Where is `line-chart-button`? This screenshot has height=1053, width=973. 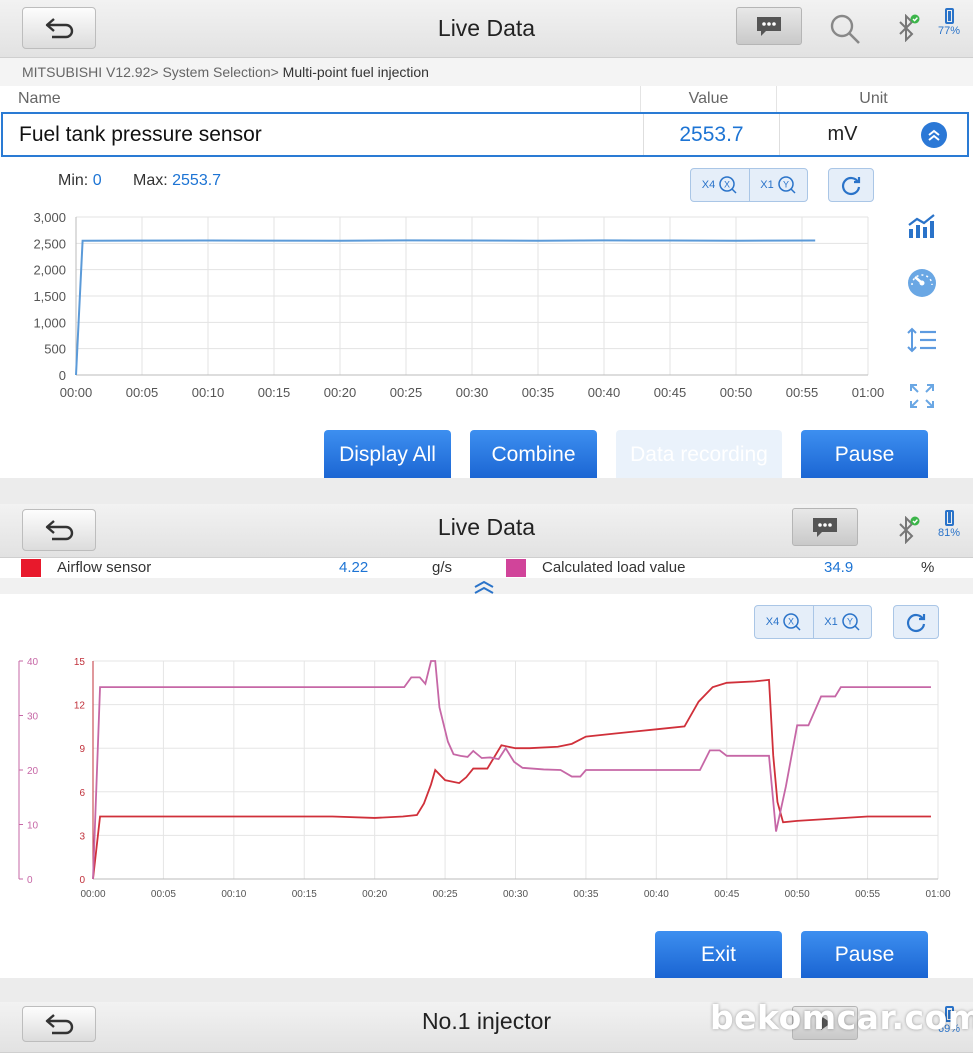
line-chart-button is located at coordinates (922, 226).